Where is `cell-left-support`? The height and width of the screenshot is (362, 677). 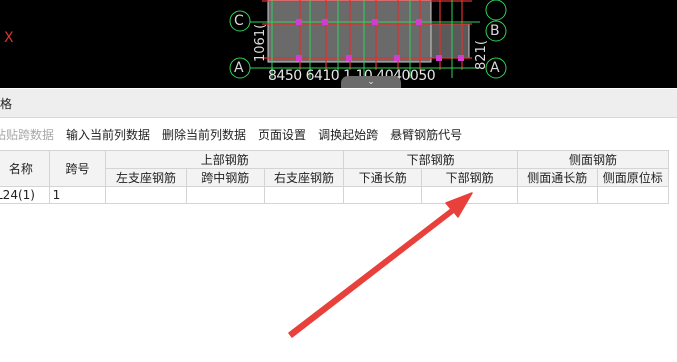
cell-left-support is located at coordinates (146, 195).